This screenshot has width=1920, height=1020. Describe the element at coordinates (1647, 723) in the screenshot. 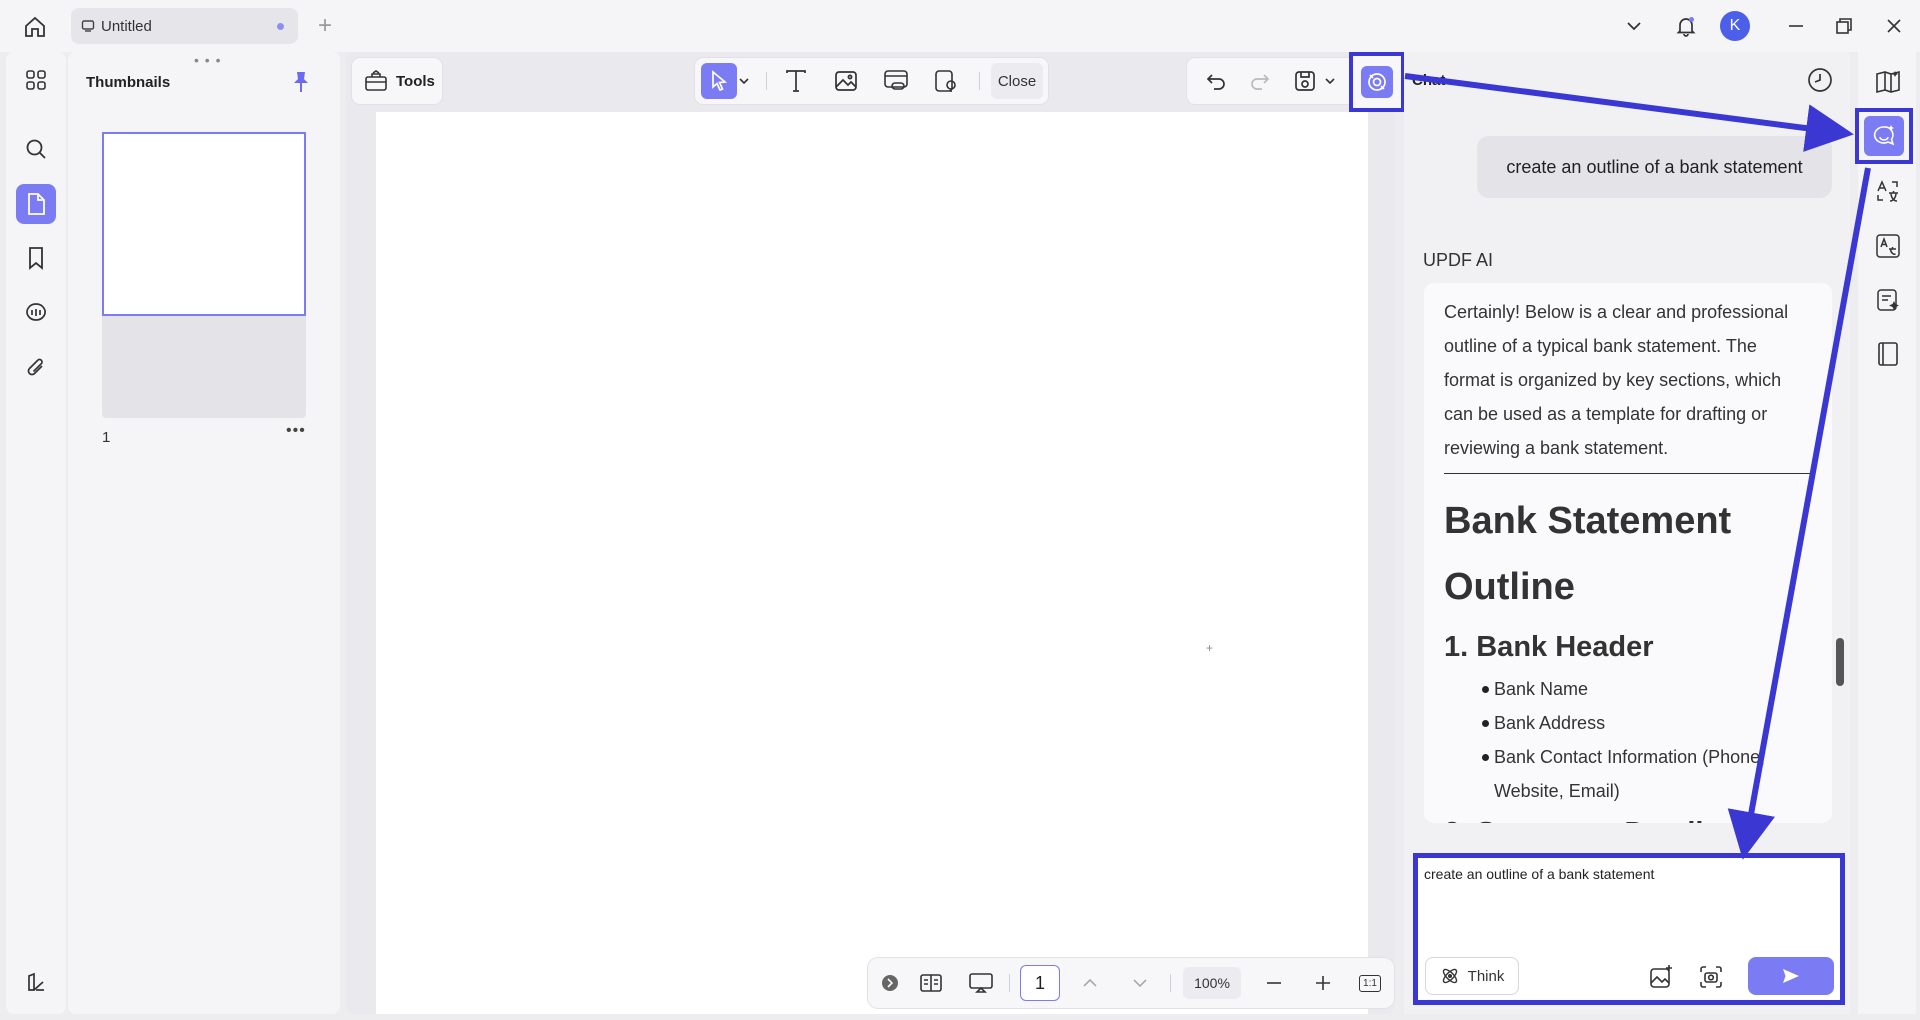

I see `list-item: Bank Address` at that location.